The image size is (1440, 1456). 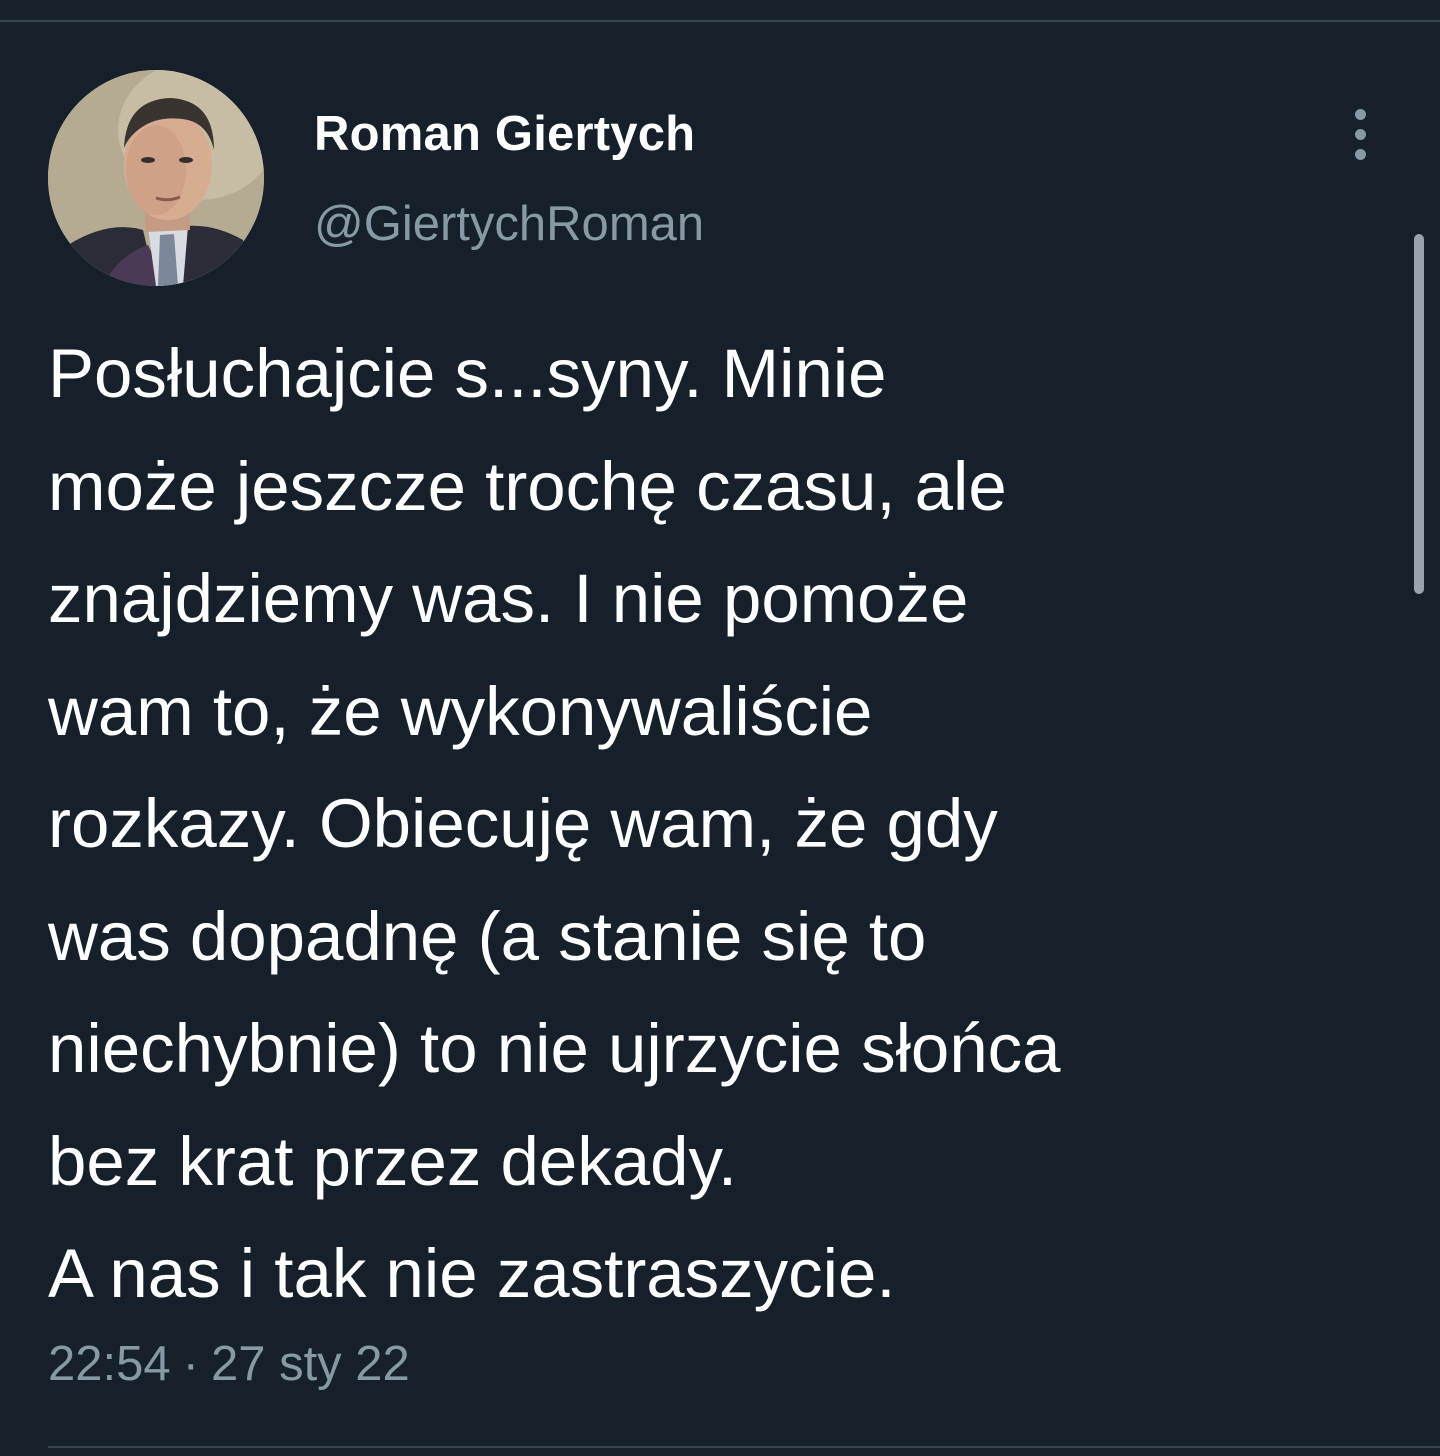 I want to click on avatar, so click(x=156, y=178).